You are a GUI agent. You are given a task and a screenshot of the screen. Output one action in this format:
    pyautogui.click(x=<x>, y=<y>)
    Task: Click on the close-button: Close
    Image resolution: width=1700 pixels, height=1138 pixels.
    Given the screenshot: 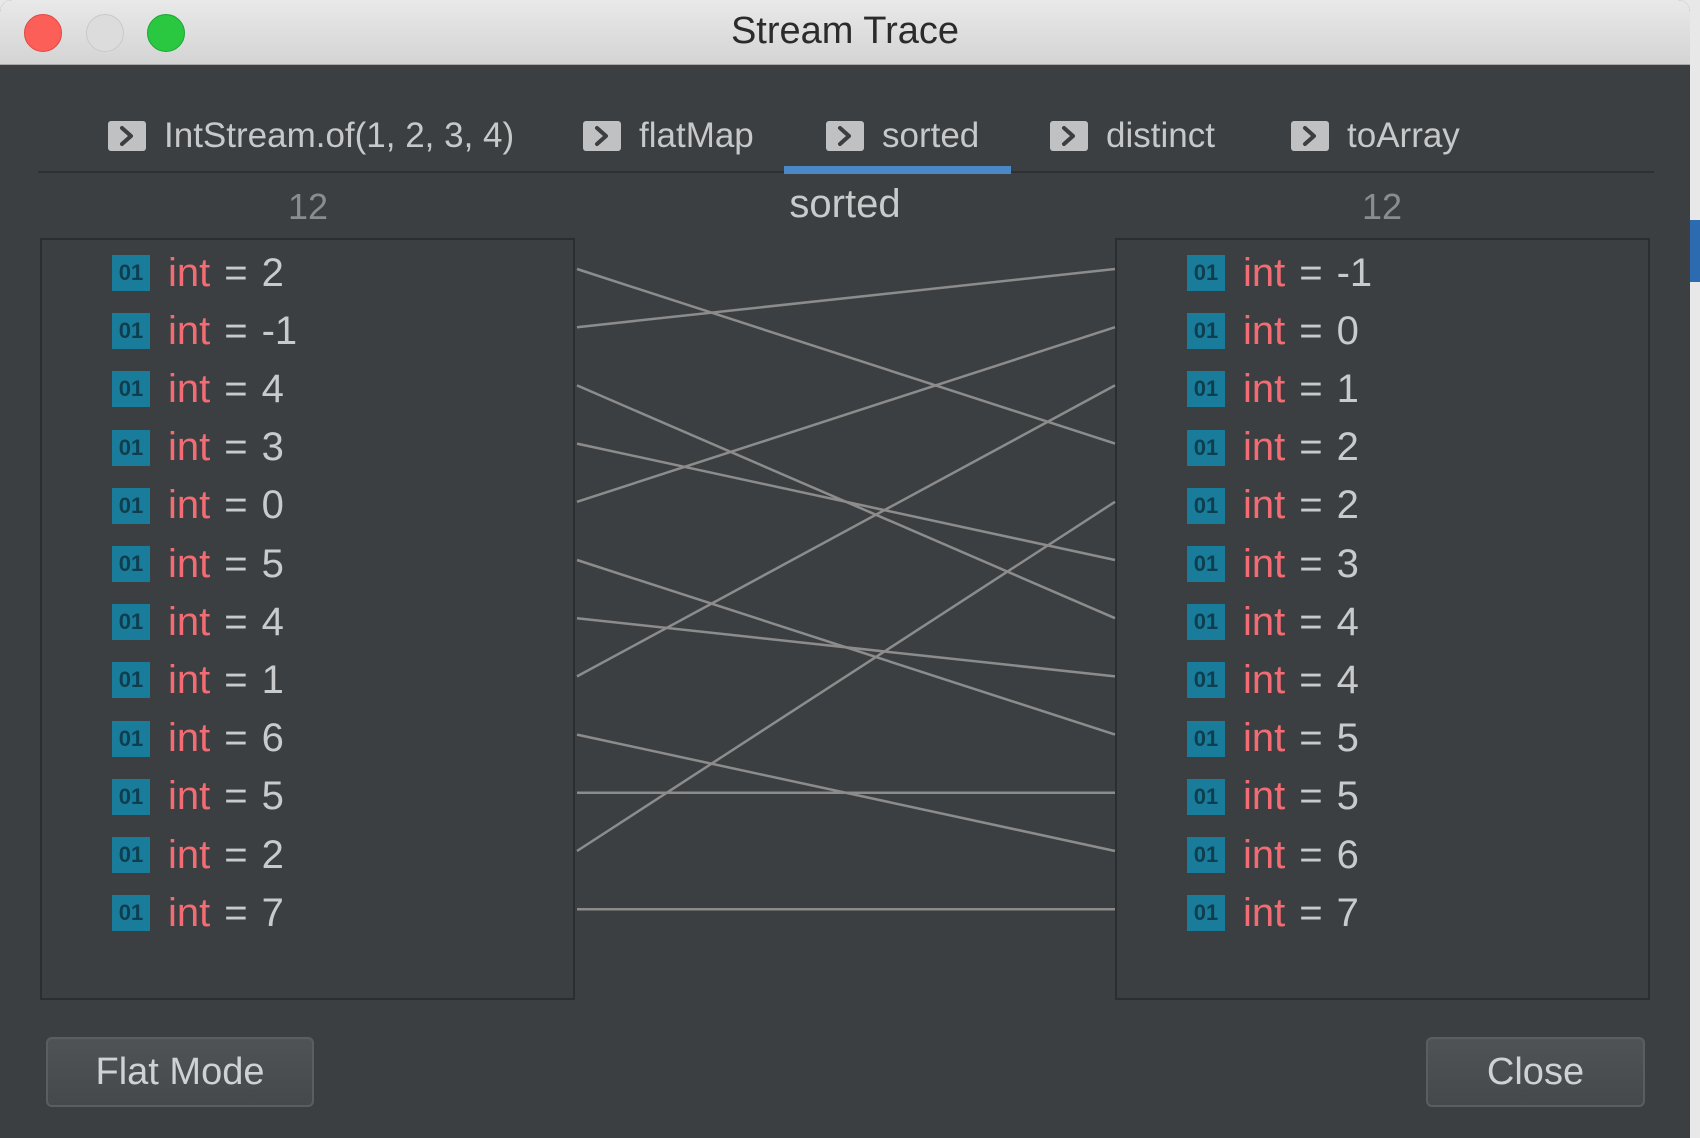 What is the action you would take?
    pyautogui.click(x=1535, y=1072)
    